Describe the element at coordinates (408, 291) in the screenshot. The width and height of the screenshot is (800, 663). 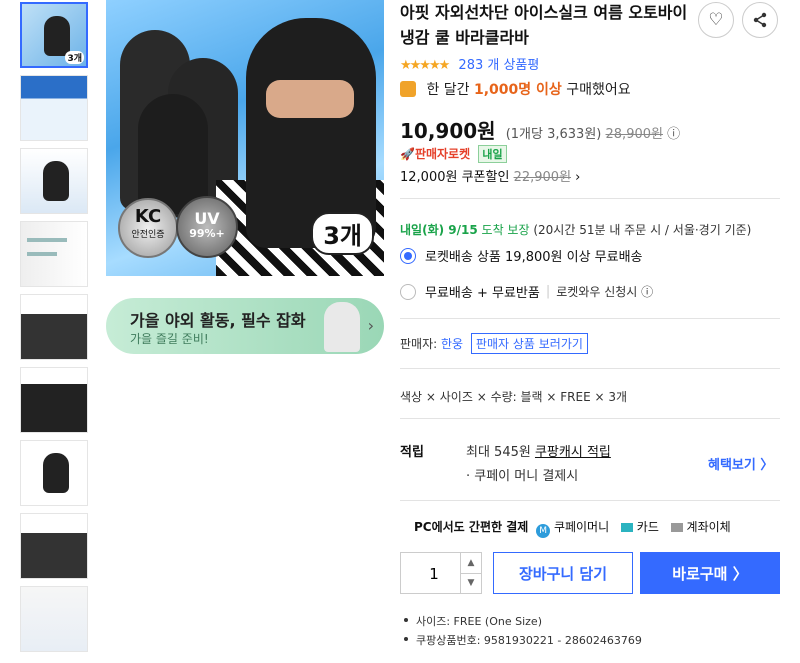
I see `radio-unselected` at that location.